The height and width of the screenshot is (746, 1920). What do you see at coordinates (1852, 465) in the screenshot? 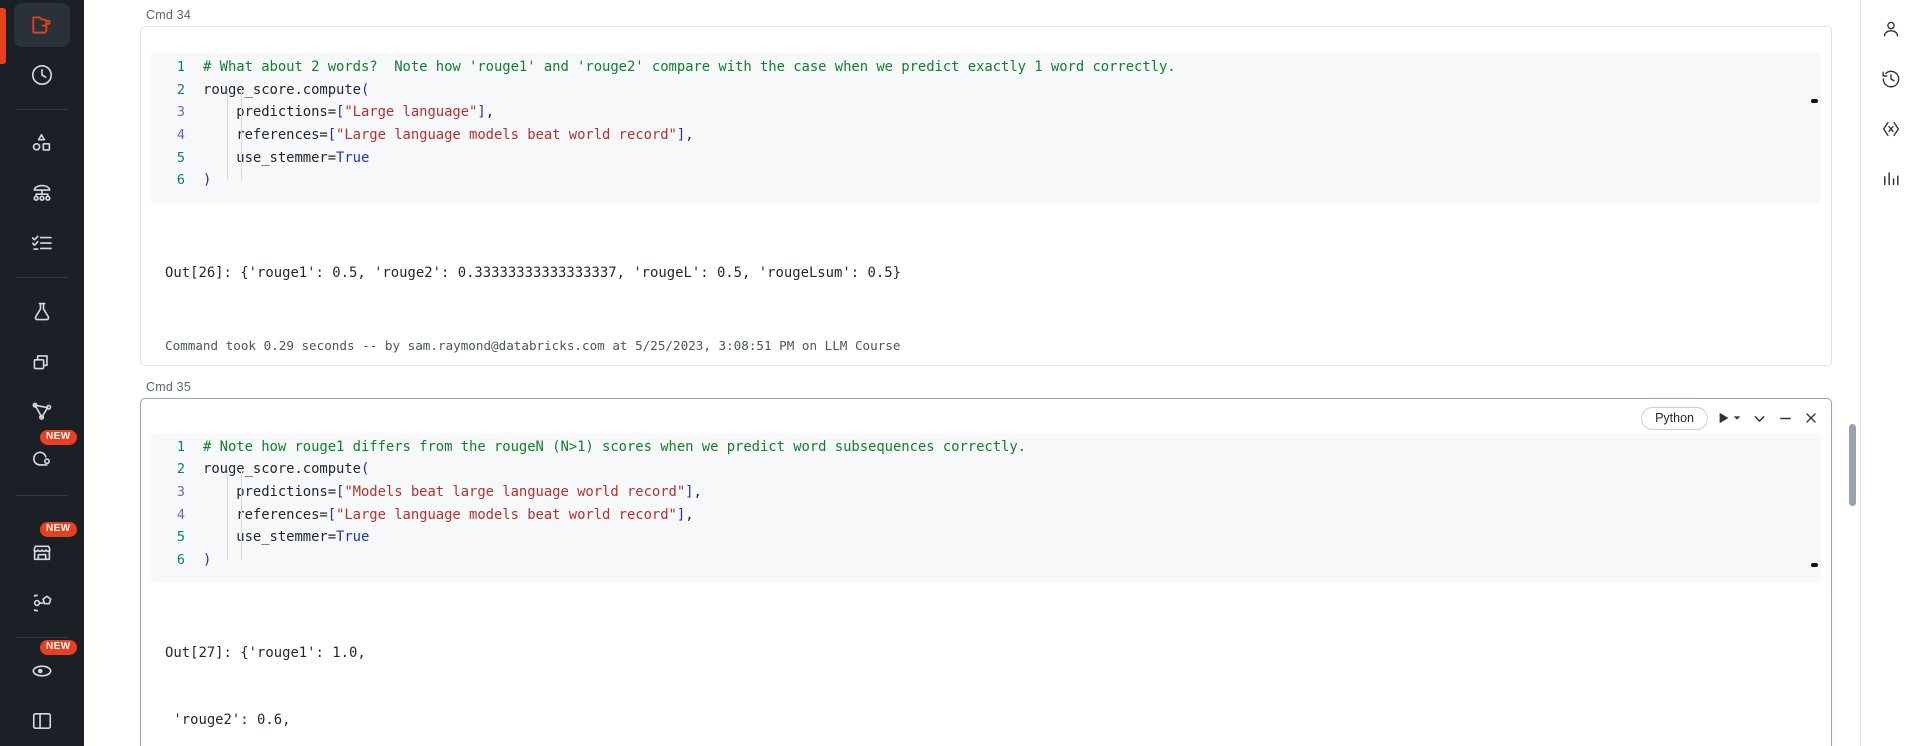
I see `notebook-scrollbar` at bounding box center [1852, 465].